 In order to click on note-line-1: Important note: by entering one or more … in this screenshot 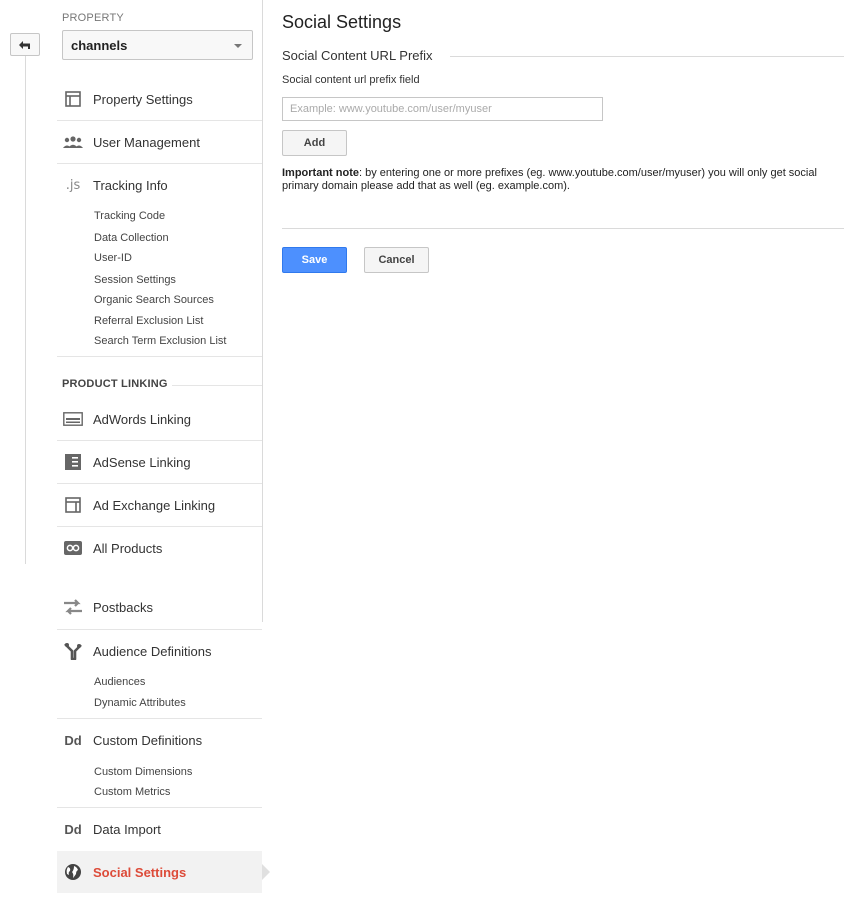, I will do `click(563, 173)`.